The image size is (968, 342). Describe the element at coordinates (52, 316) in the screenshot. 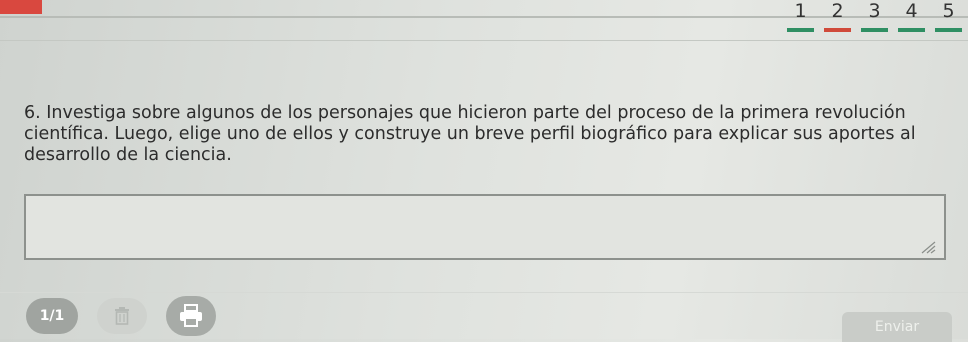

I see `page-indicator: 1/1` at that location.